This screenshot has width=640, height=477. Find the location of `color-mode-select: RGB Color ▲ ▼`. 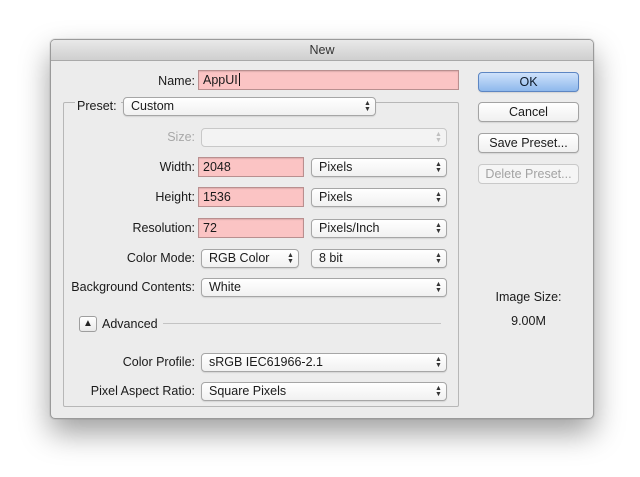

color-mode-select: RGB Color ▲ ▼ is located at coordinates (250, 258).